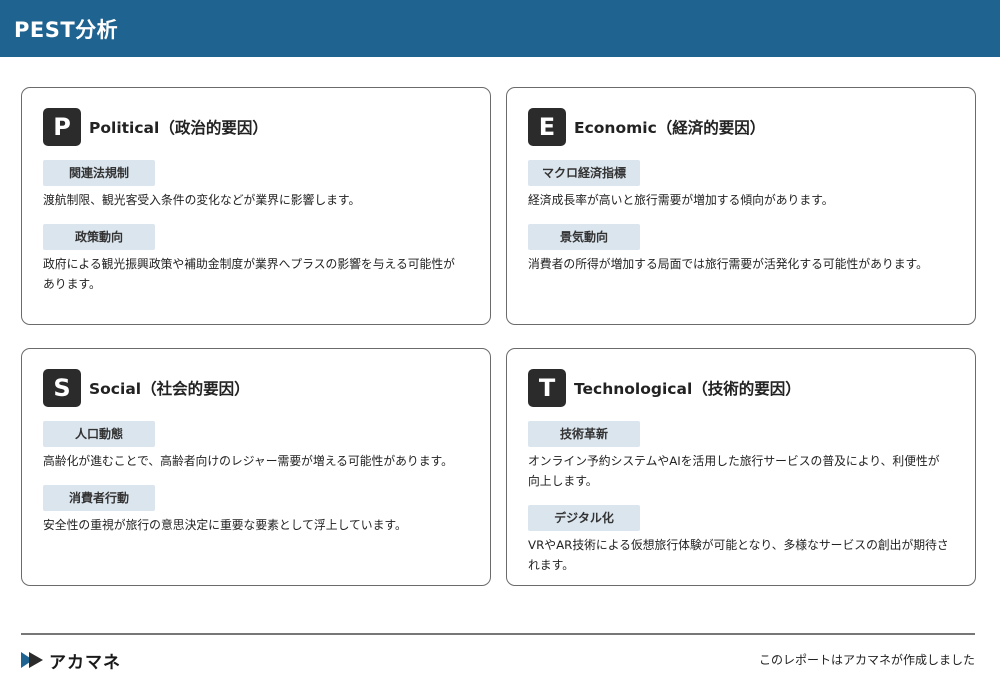 The height and width of the screenshot is (687, 1000). What do you see at coordinates (249, 274) in the screenshot?
I see `factor-description: 政府による観光振興政策や補助金制度が業界へプラスの影響を与える可能性があります。` at bounding box center [249, 274].